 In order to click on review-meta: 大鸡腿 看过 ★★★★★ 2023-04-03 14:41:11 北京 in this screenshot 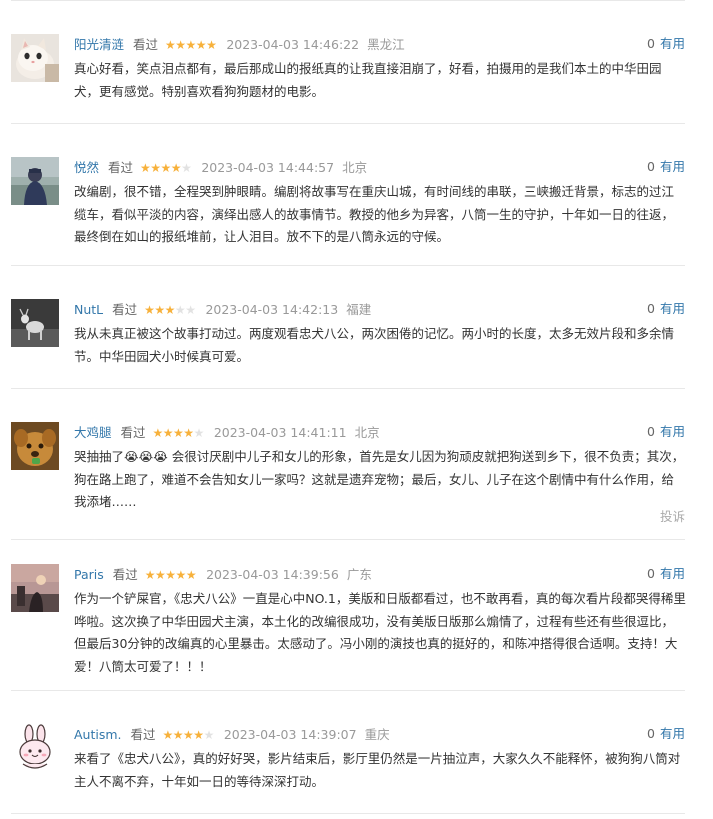, I will do `click(227, 432)`.